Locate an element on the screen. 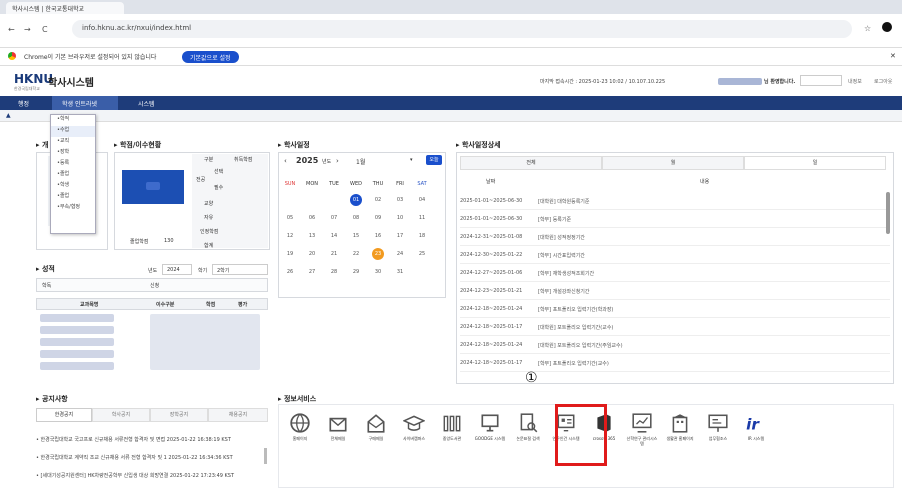  next-year-icon: › is located at coordinates (337, 161).